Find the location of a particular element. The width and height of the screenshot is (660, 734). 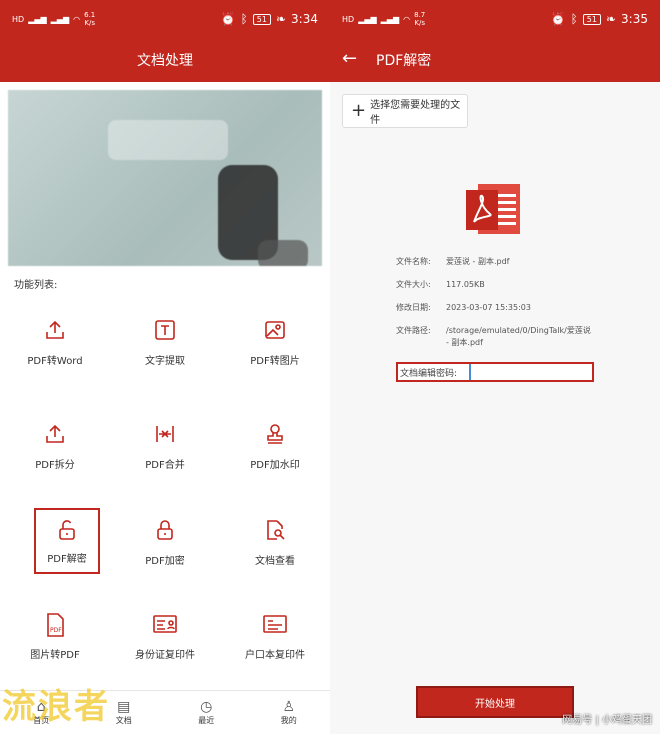

text-box-icon is located at coordinates (165, 331).